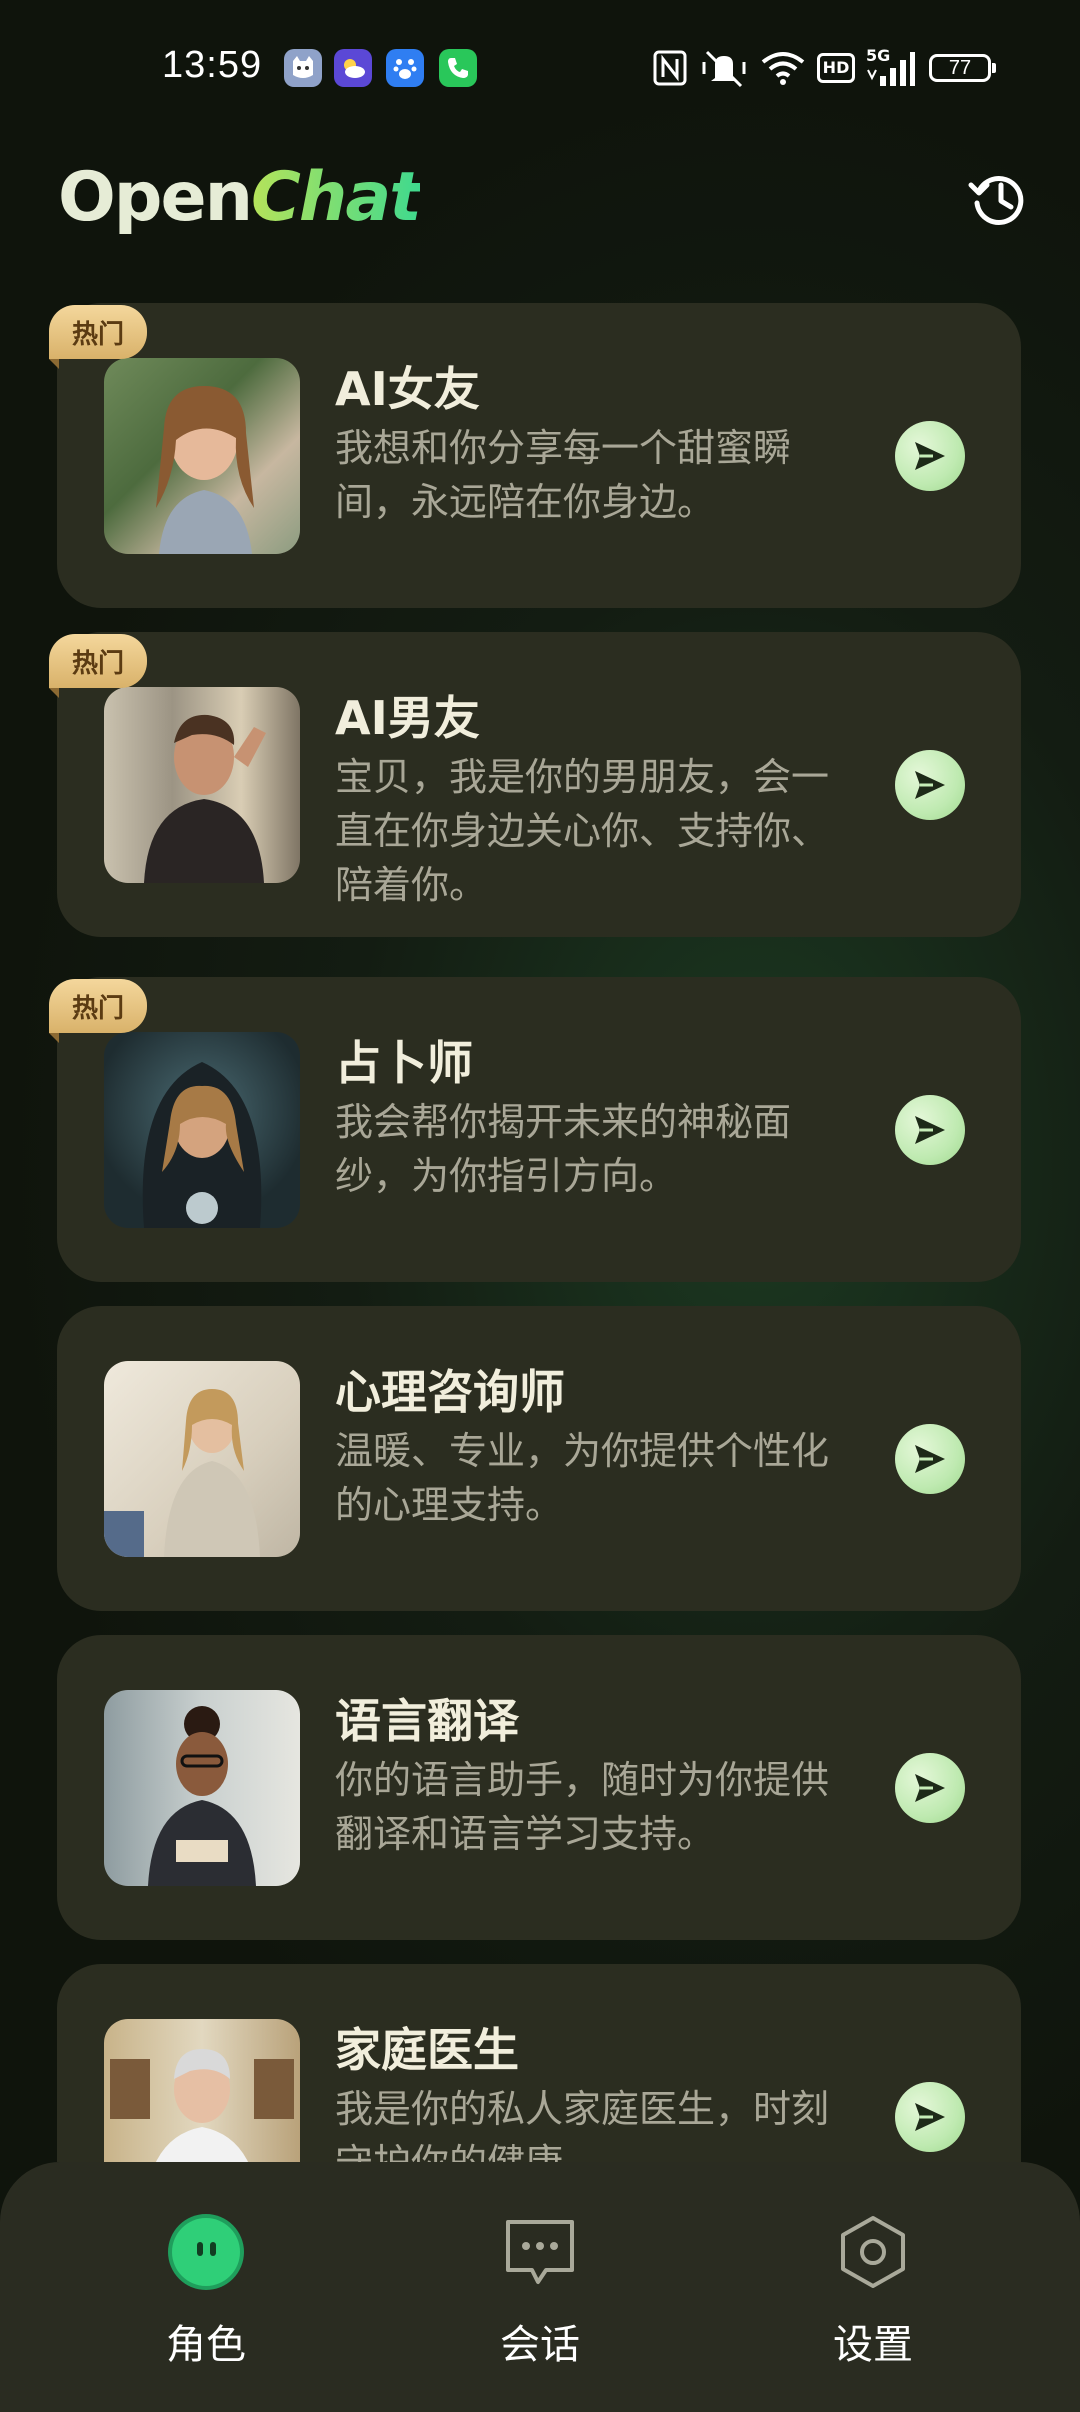 This screenshot has width=1080, height=2412. Describe the element at coordinates (582, 1478) in the screenshot. I see `role-description: 温暖、专业，为你提供个性化的心理支持。` at that location.